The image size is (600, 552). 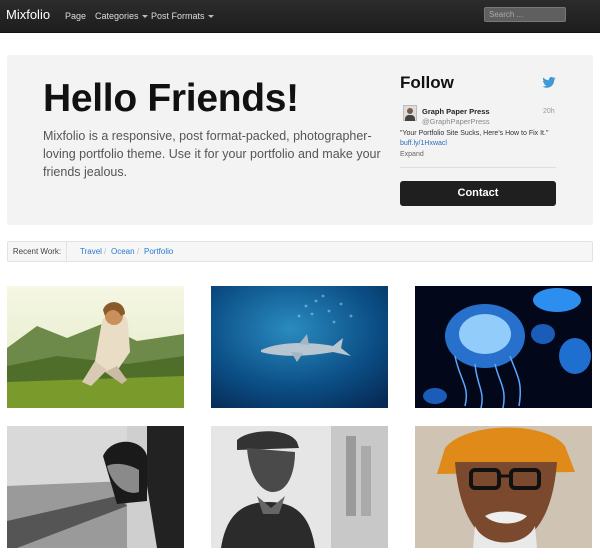 What do you see at coordinates (299, 347) in the screenshot?
I see `photo-shark-underwater` at bounding box center [299, 347].